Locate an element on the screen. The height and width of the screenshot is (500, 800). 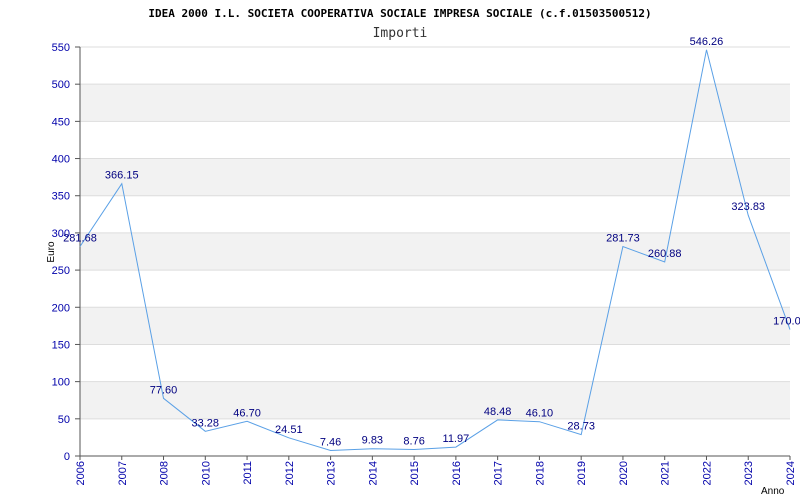
y-tick-label: 100 is located at coordinates (61, 383).